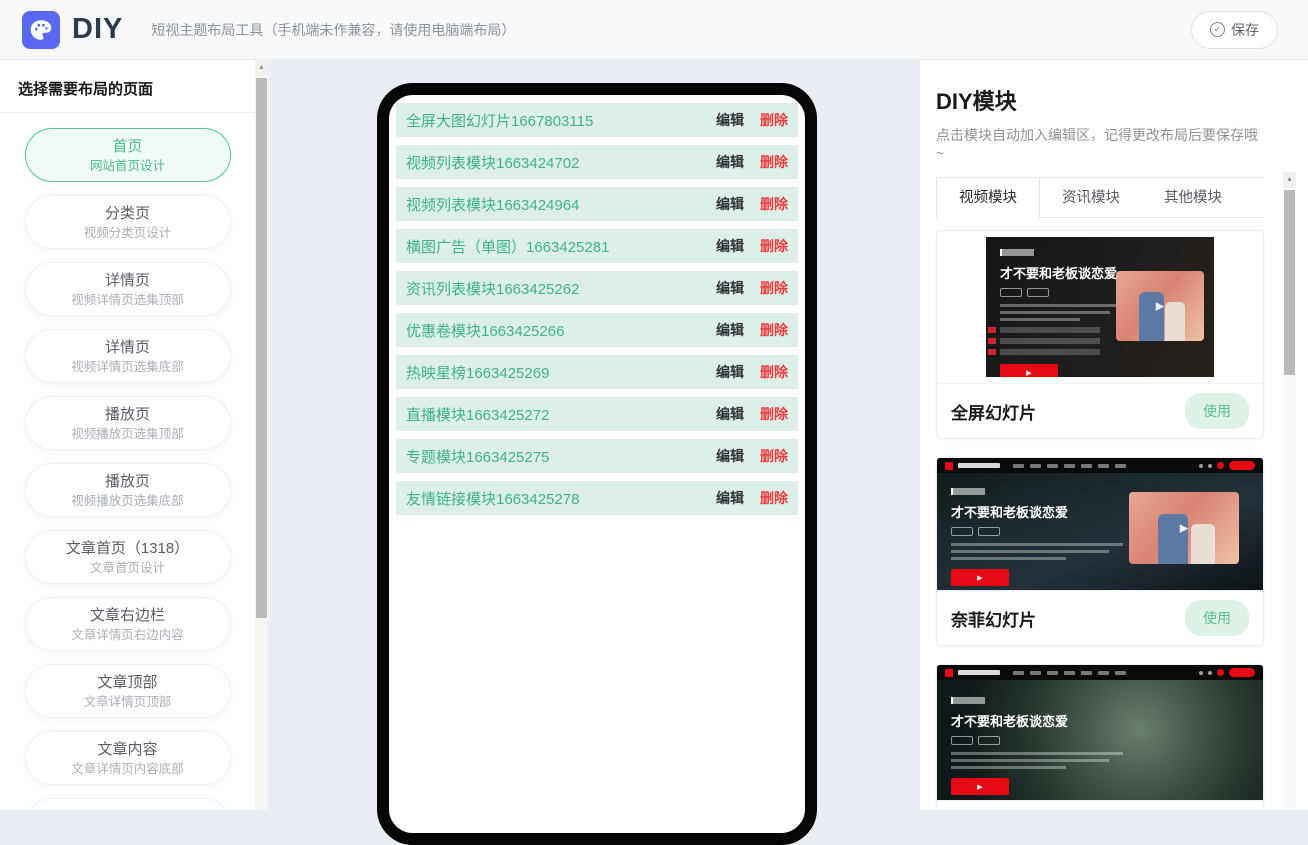  What do you see at coordinates (127, 233) in the screenshot?
I see `page-item-subtitle: 视频分类页设计` at bounding box center [127, 233].